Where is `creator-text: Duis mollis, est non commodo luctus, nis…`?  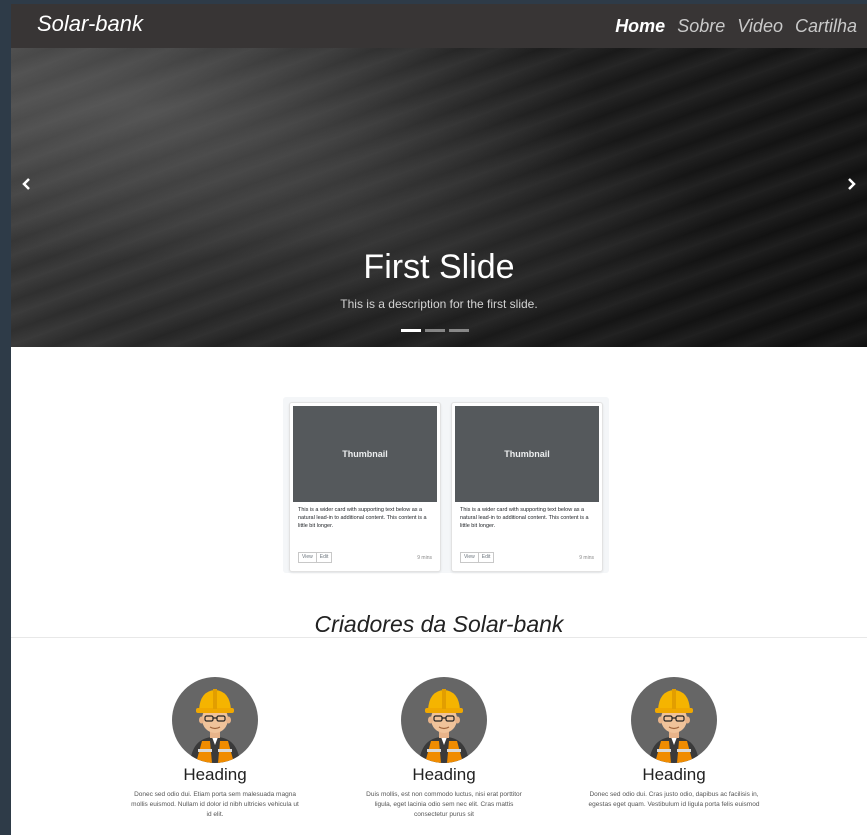
creator-text: Duis mollis, est non commodo luctus, nis… is located at coordinates (444, 804).